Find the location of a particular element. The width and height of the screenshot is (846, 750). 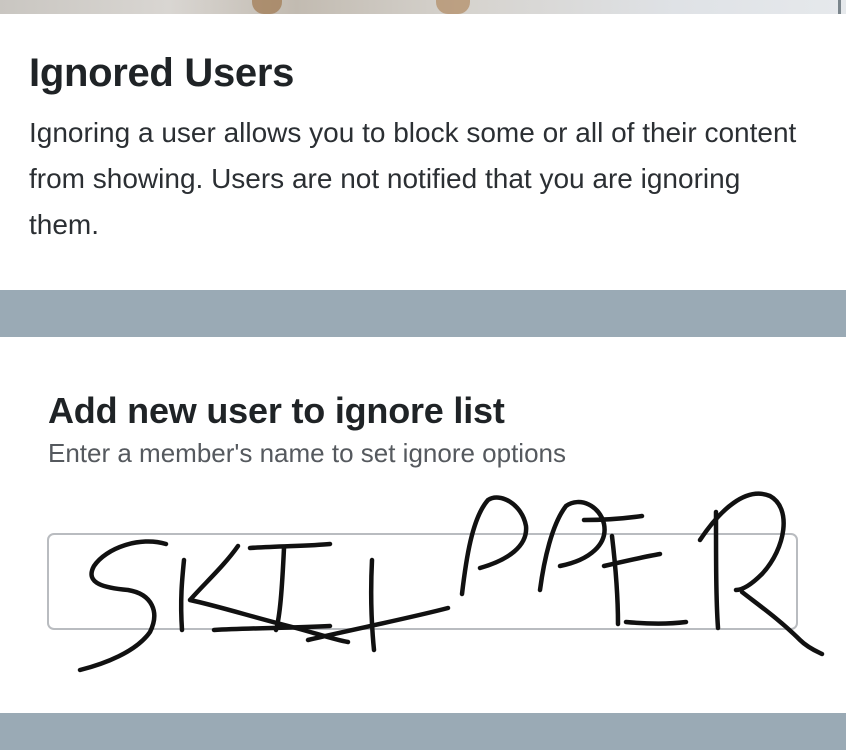

member-name-input is located at coordinates (422, 581).